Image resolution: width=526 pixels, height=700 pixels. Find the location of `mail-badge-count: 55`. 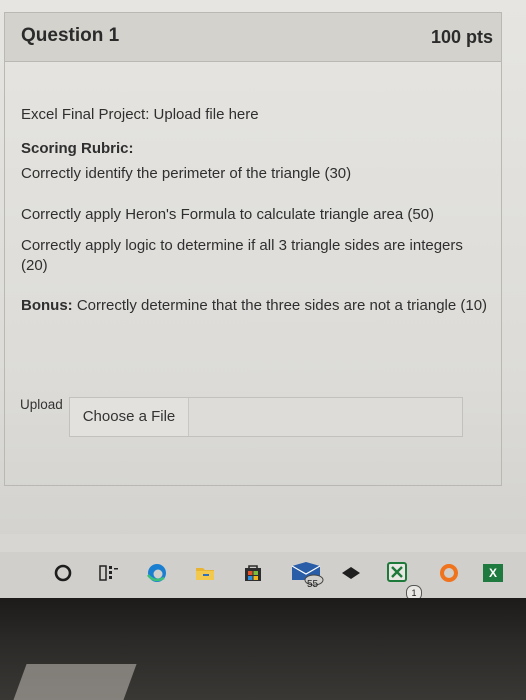

mail-badge-count: 55 is located at coordinates (313, 584).